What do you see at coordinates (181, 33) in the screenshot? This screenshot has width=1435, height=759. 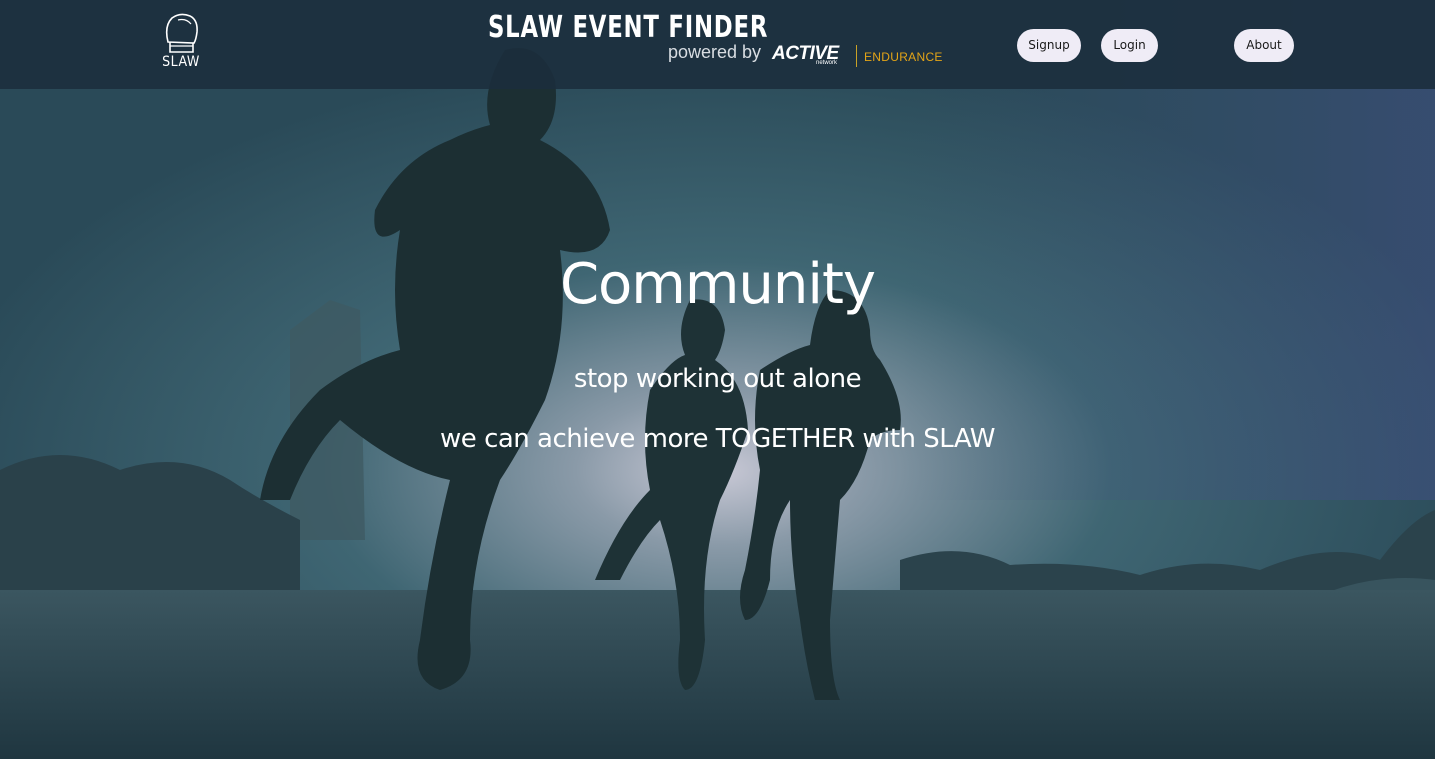 I see `boxing-glove-icon` at bounding box center [181, 33].